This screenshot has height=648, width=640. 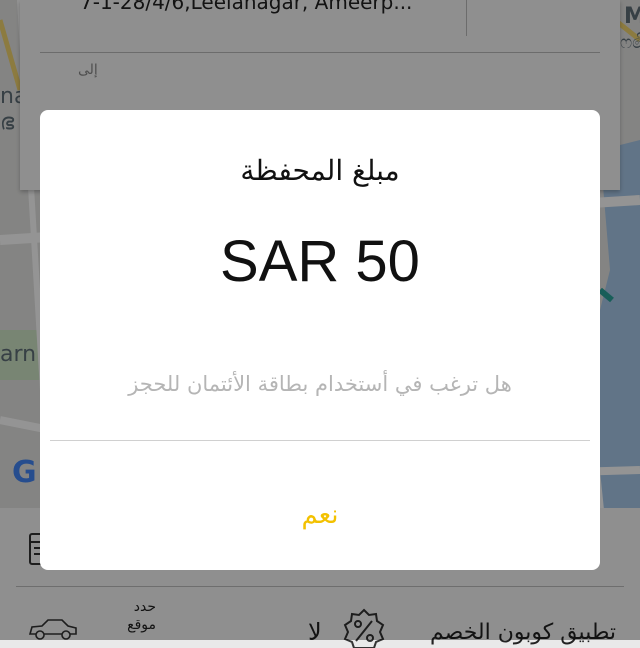 What do you see at coordinates (320, 261) in the screenshot?
I see `wallet-amount: SAR 50` at bounding box center [320, 261].